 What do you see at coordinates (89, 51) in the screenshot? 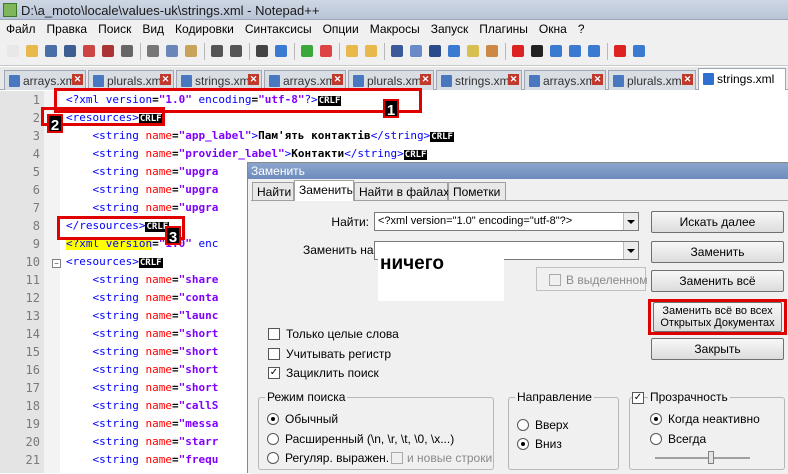
I see `close-file-icon` at bounding box center [89, 51].